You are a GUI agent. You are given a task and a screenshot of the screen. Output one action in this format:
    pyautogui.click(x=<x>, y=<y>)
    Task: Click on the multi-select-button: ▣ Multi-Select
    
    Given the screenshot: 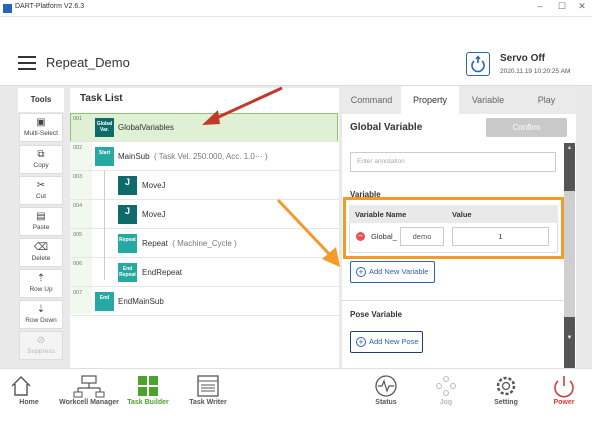 What is the action you would take?
    pyautogui.click(x=41, y=127)
    